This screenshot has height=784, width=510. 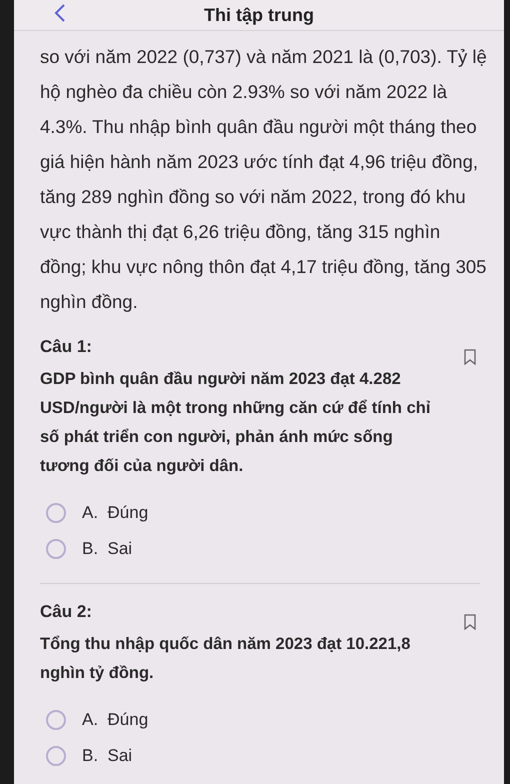 What do you see at coordinates (60, 13) in the screenshot?
I see `back-icon` at bounding box center [60, 13].